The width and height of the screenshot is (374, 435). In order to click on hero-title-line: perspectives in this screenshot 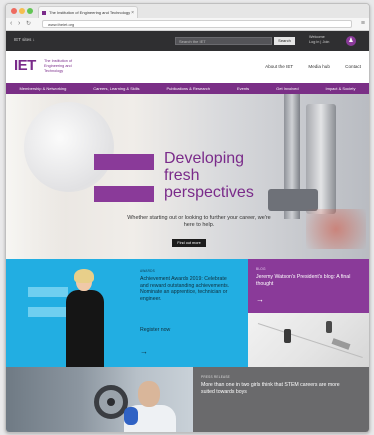, I will do `click(209, 192)`.